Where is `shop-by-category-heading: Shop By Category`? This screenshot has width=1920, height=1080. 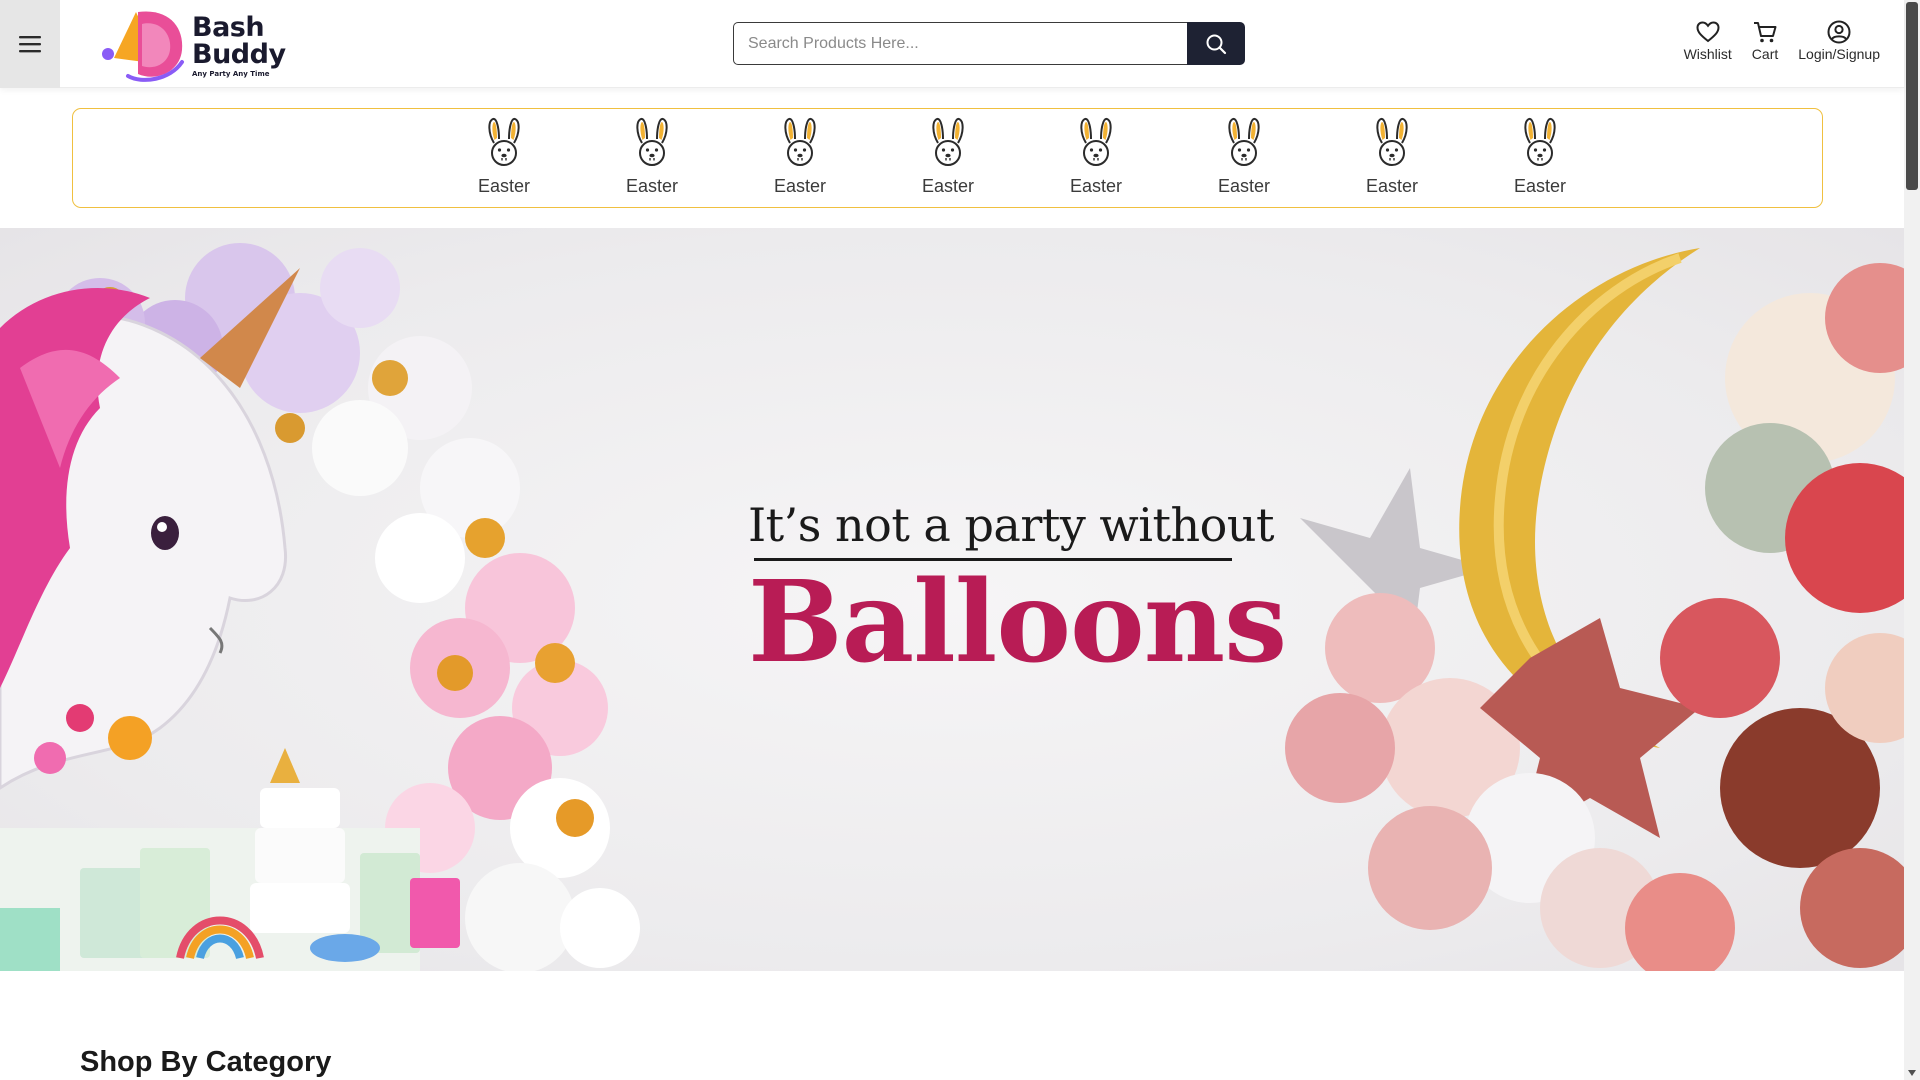
shop-by-category-heading: Shop By Category is located at coordinates (206, 1062).